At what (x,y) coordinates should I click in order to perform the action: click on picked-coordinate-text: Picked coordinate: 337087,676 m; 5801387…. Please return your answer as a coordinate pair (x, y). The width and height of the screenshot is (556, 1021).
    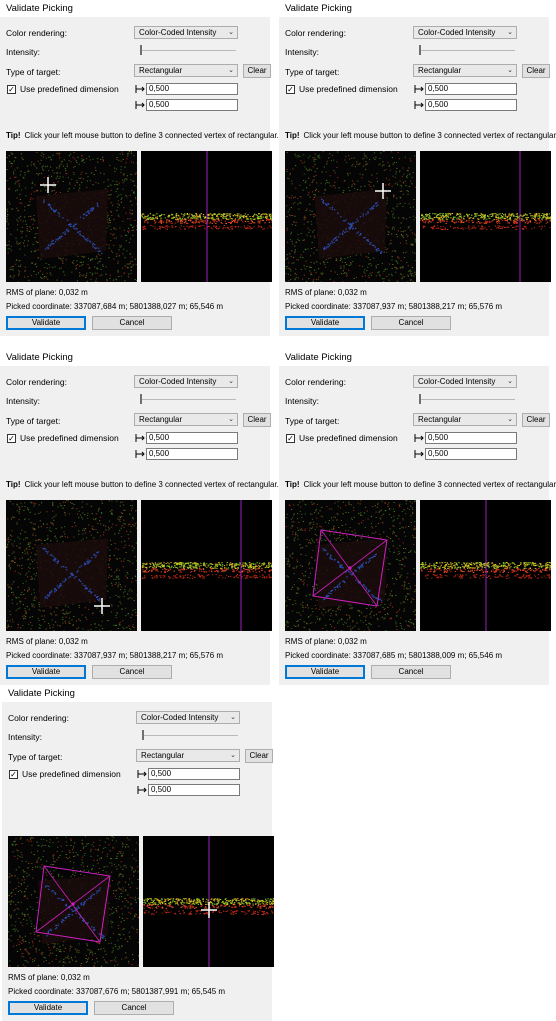
    Looking at the image, I should click on (117, 991).